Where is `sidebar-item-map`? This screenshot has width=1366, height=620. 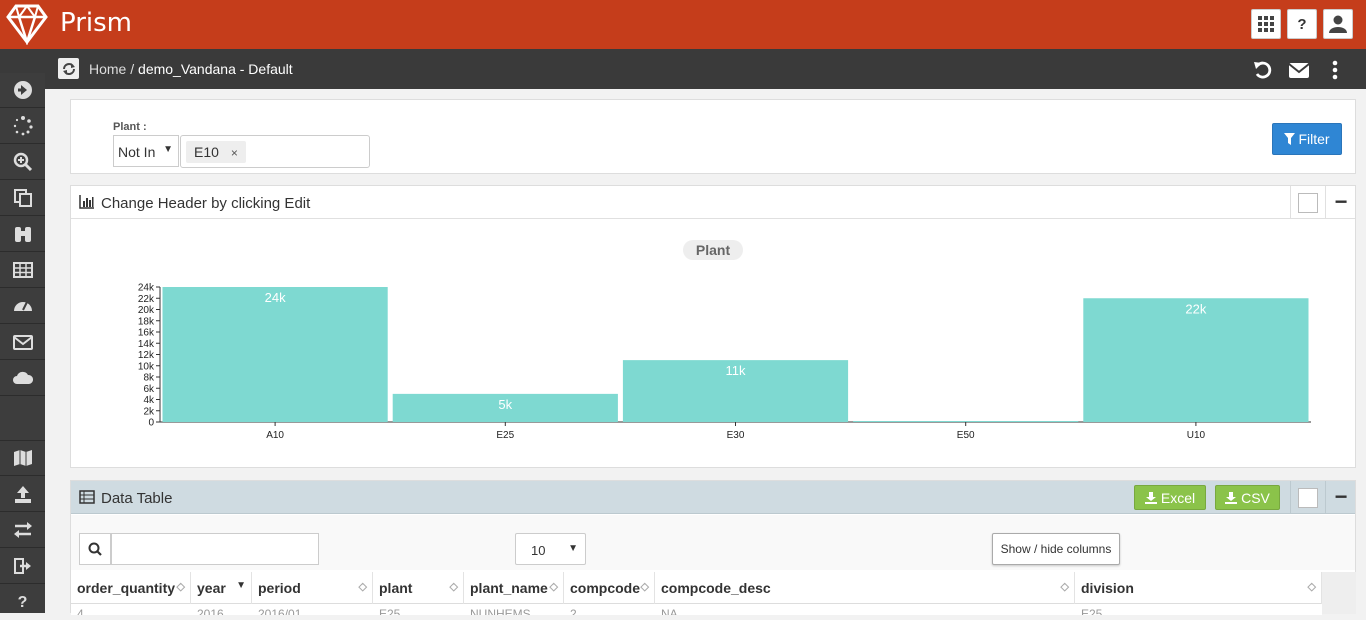 sidebar-item-map is located at coordinates (22, 458).